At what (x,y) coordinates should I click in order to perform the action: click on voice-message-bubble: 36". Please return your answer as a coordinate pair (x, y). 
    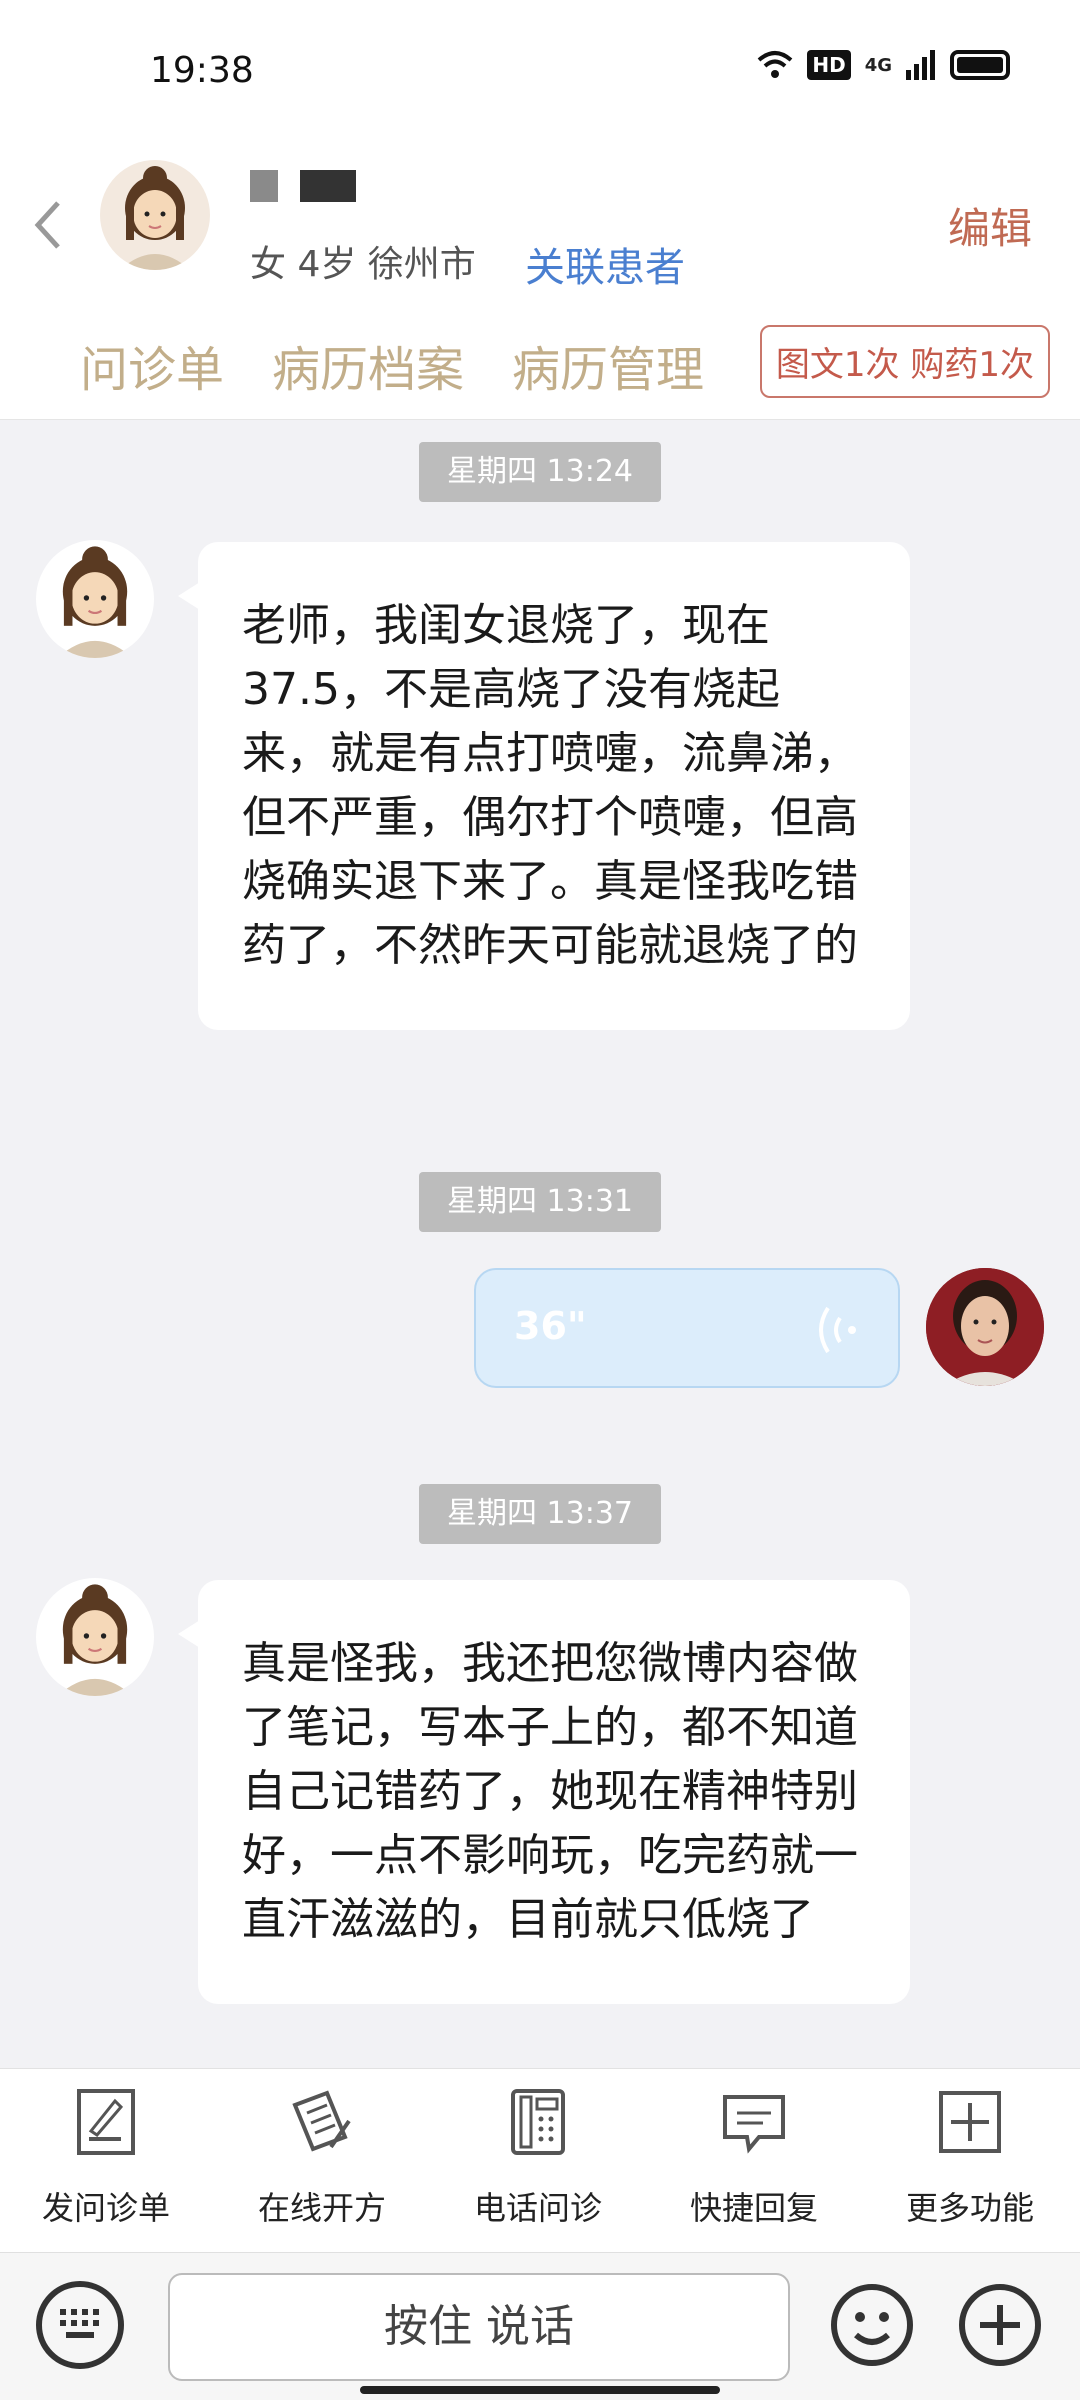
    Looking at the image, I should click on (687, 1328).